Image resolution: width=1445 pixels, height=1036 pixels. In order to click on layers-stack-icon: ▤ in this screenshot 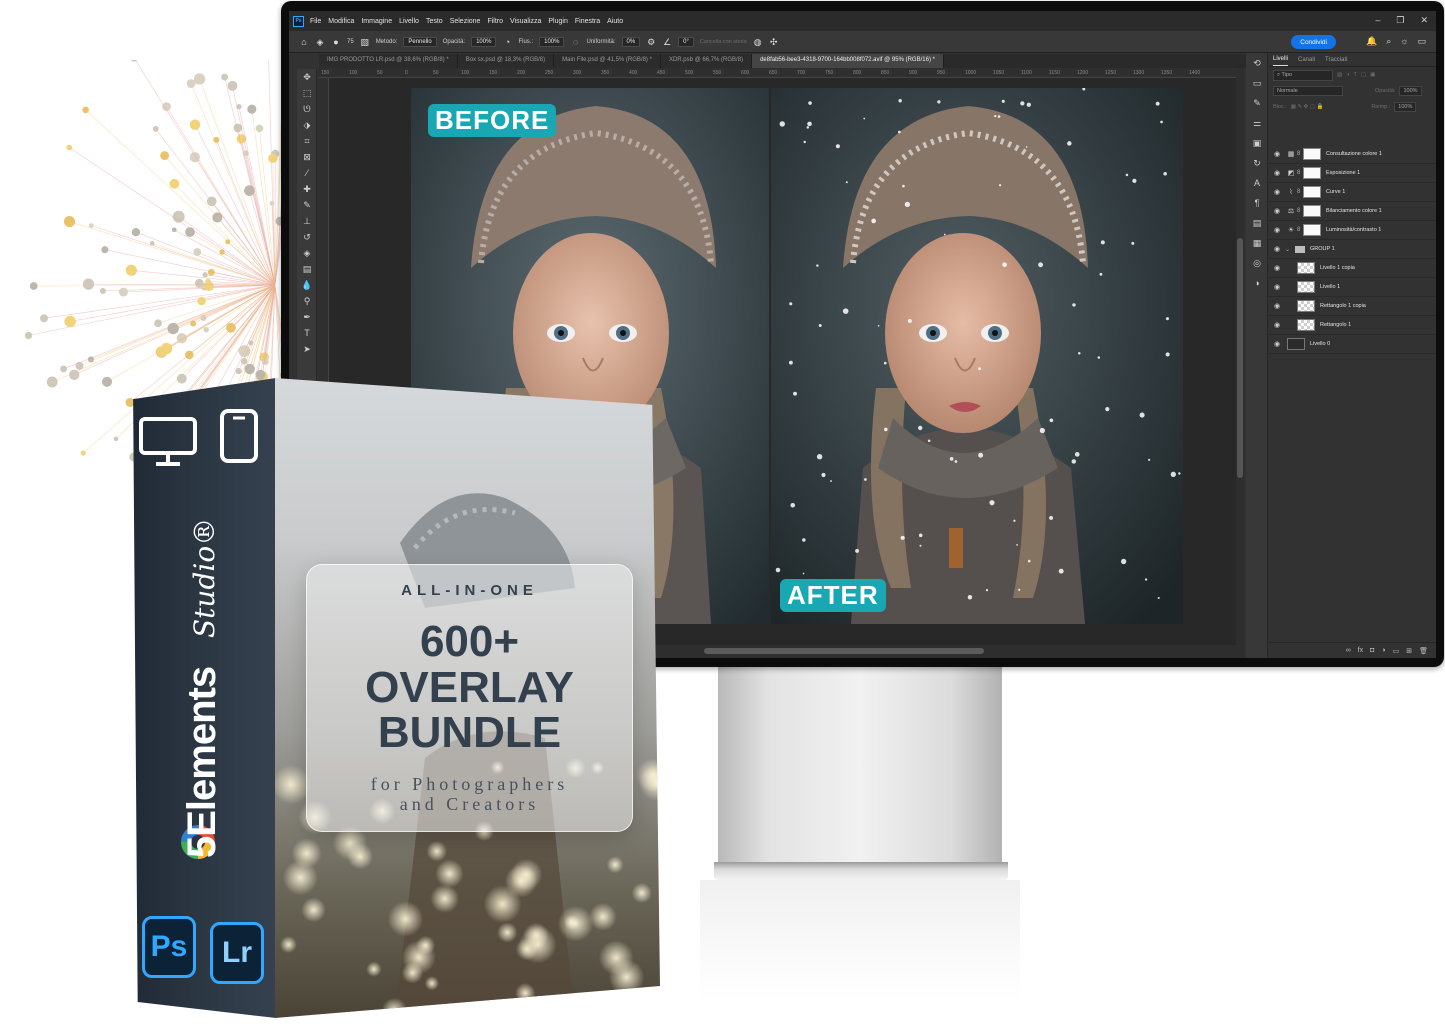, I will do `click(1257, 223)`.